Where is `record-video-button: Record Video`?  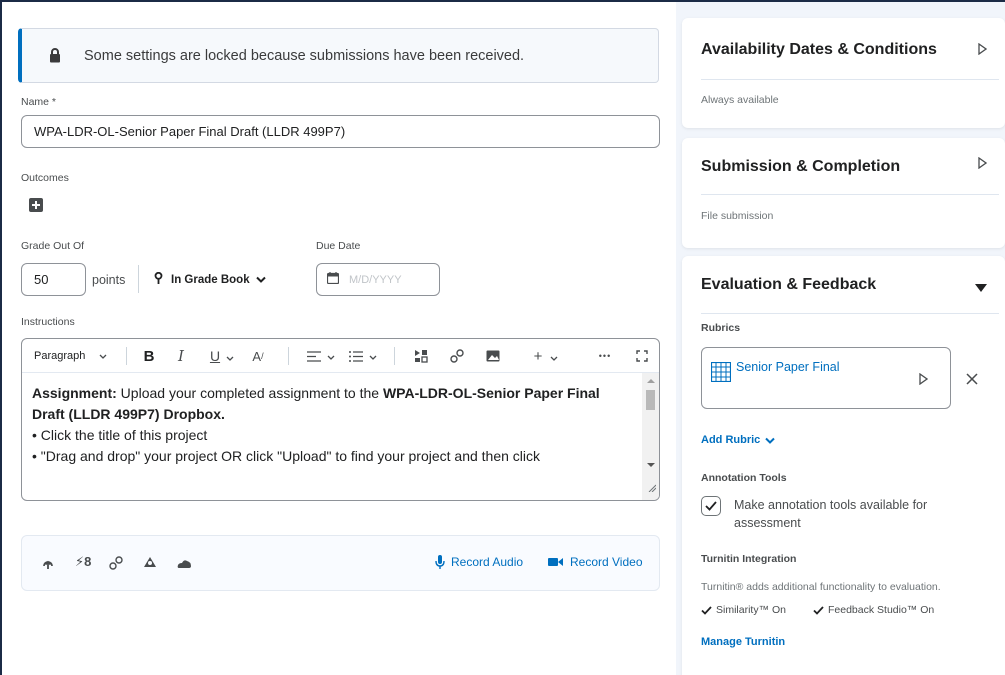
record-video-button: Record Video is located at coordinates (595, 562).